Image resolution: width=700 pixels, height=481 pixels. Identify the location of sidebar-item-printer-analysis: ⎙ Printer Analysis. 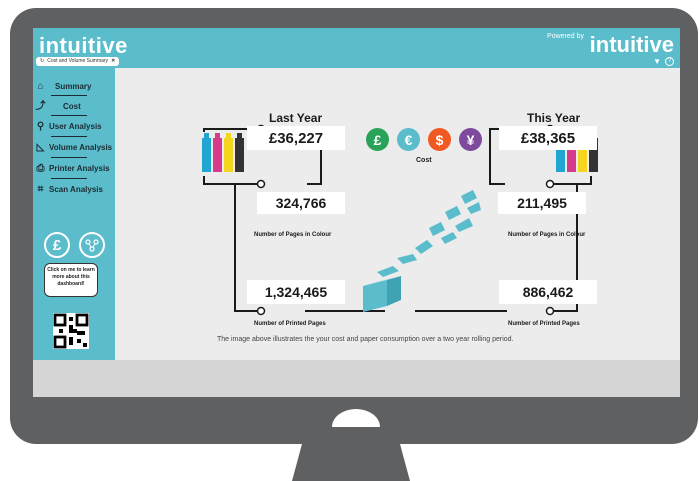
(72, 168).